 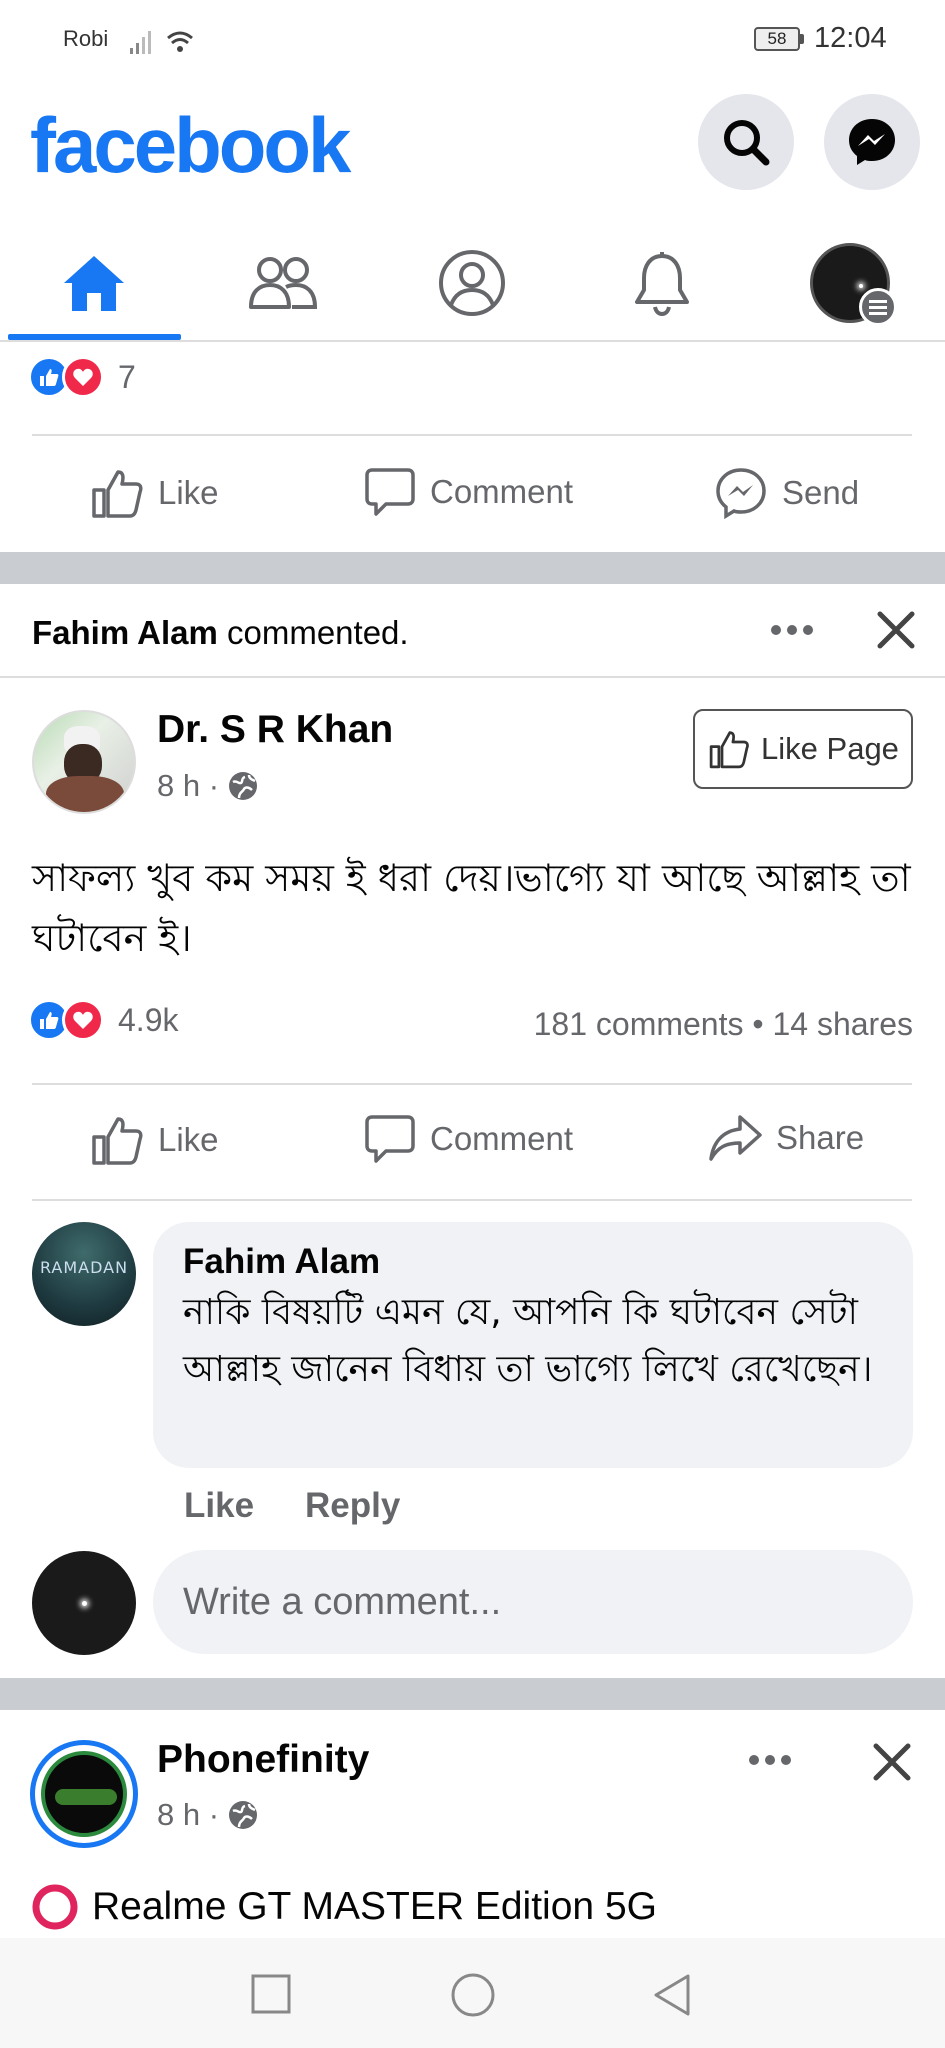 I want to click on signal-wifi-icon, so click(x=164, y=41).